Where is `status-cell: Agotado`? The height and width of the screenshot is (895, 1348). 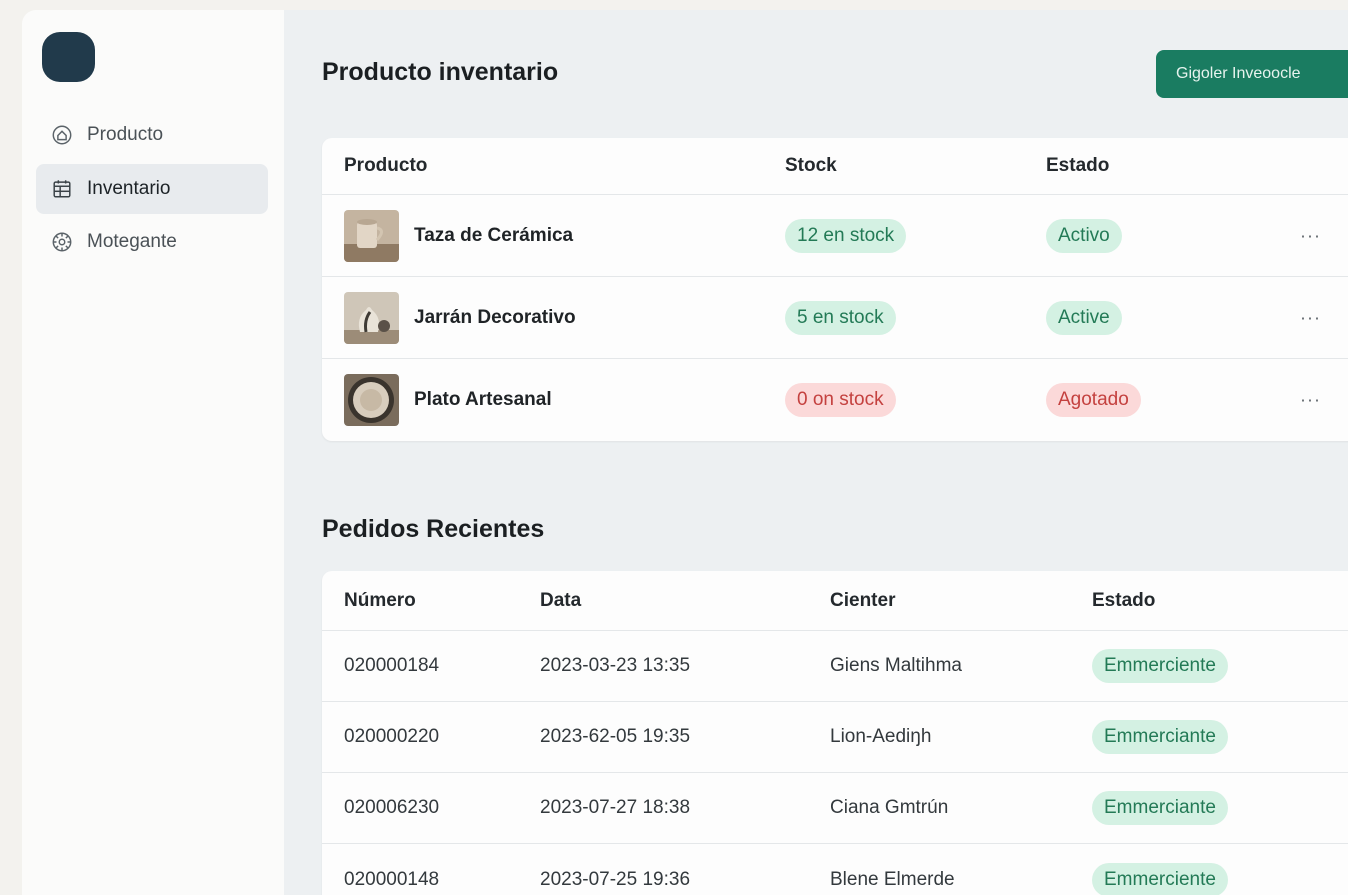
status-cell: Agotado is located at coordinates (1093, 400).